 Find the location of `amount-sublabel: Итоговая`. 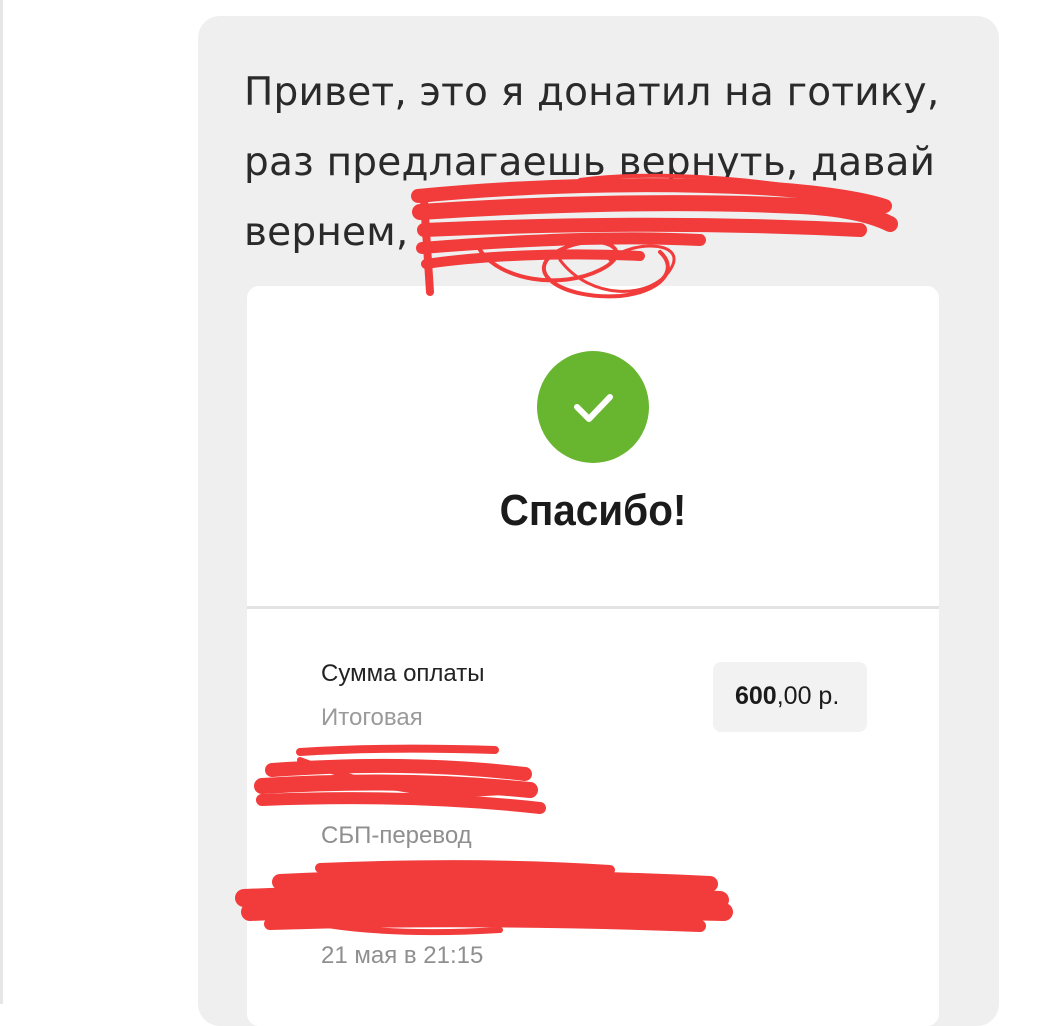

amount-sublabel: Итоговая is located at coordinates (372, 717).